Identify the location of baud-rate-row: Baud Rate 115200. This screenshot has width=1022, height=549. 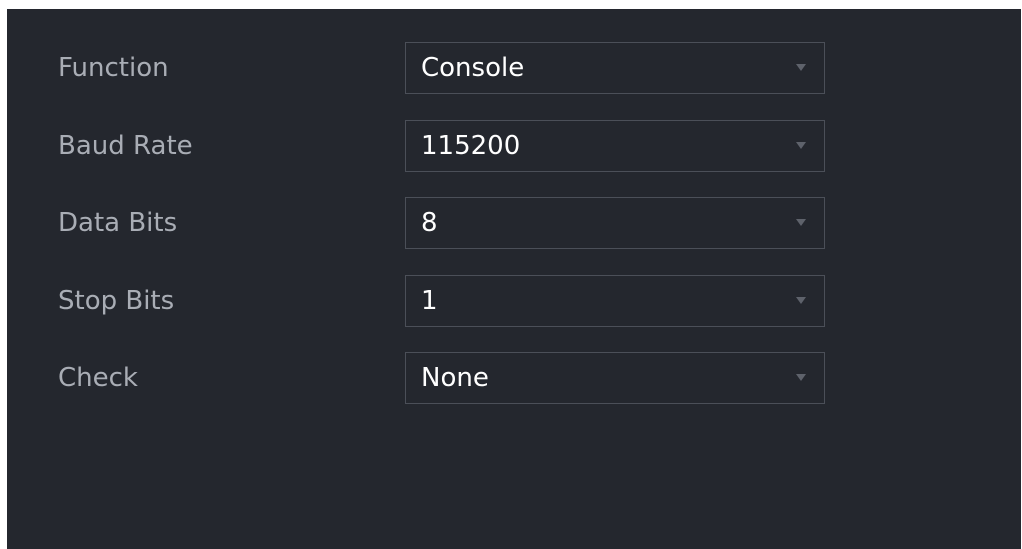
(514, 146).